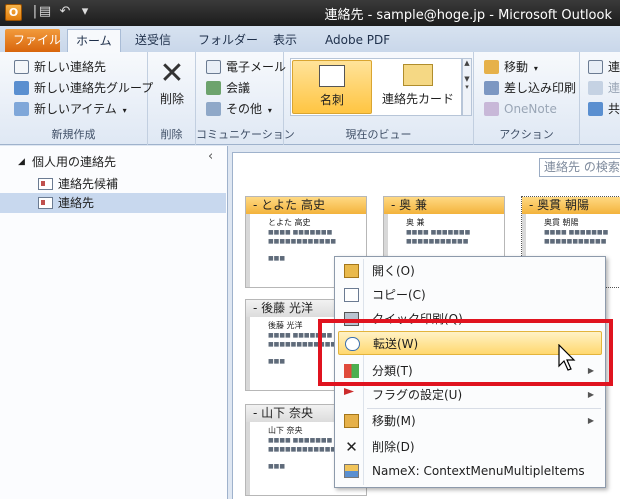 The image size is (620, 499). I want to click on addin-icon, so click(351, 471).